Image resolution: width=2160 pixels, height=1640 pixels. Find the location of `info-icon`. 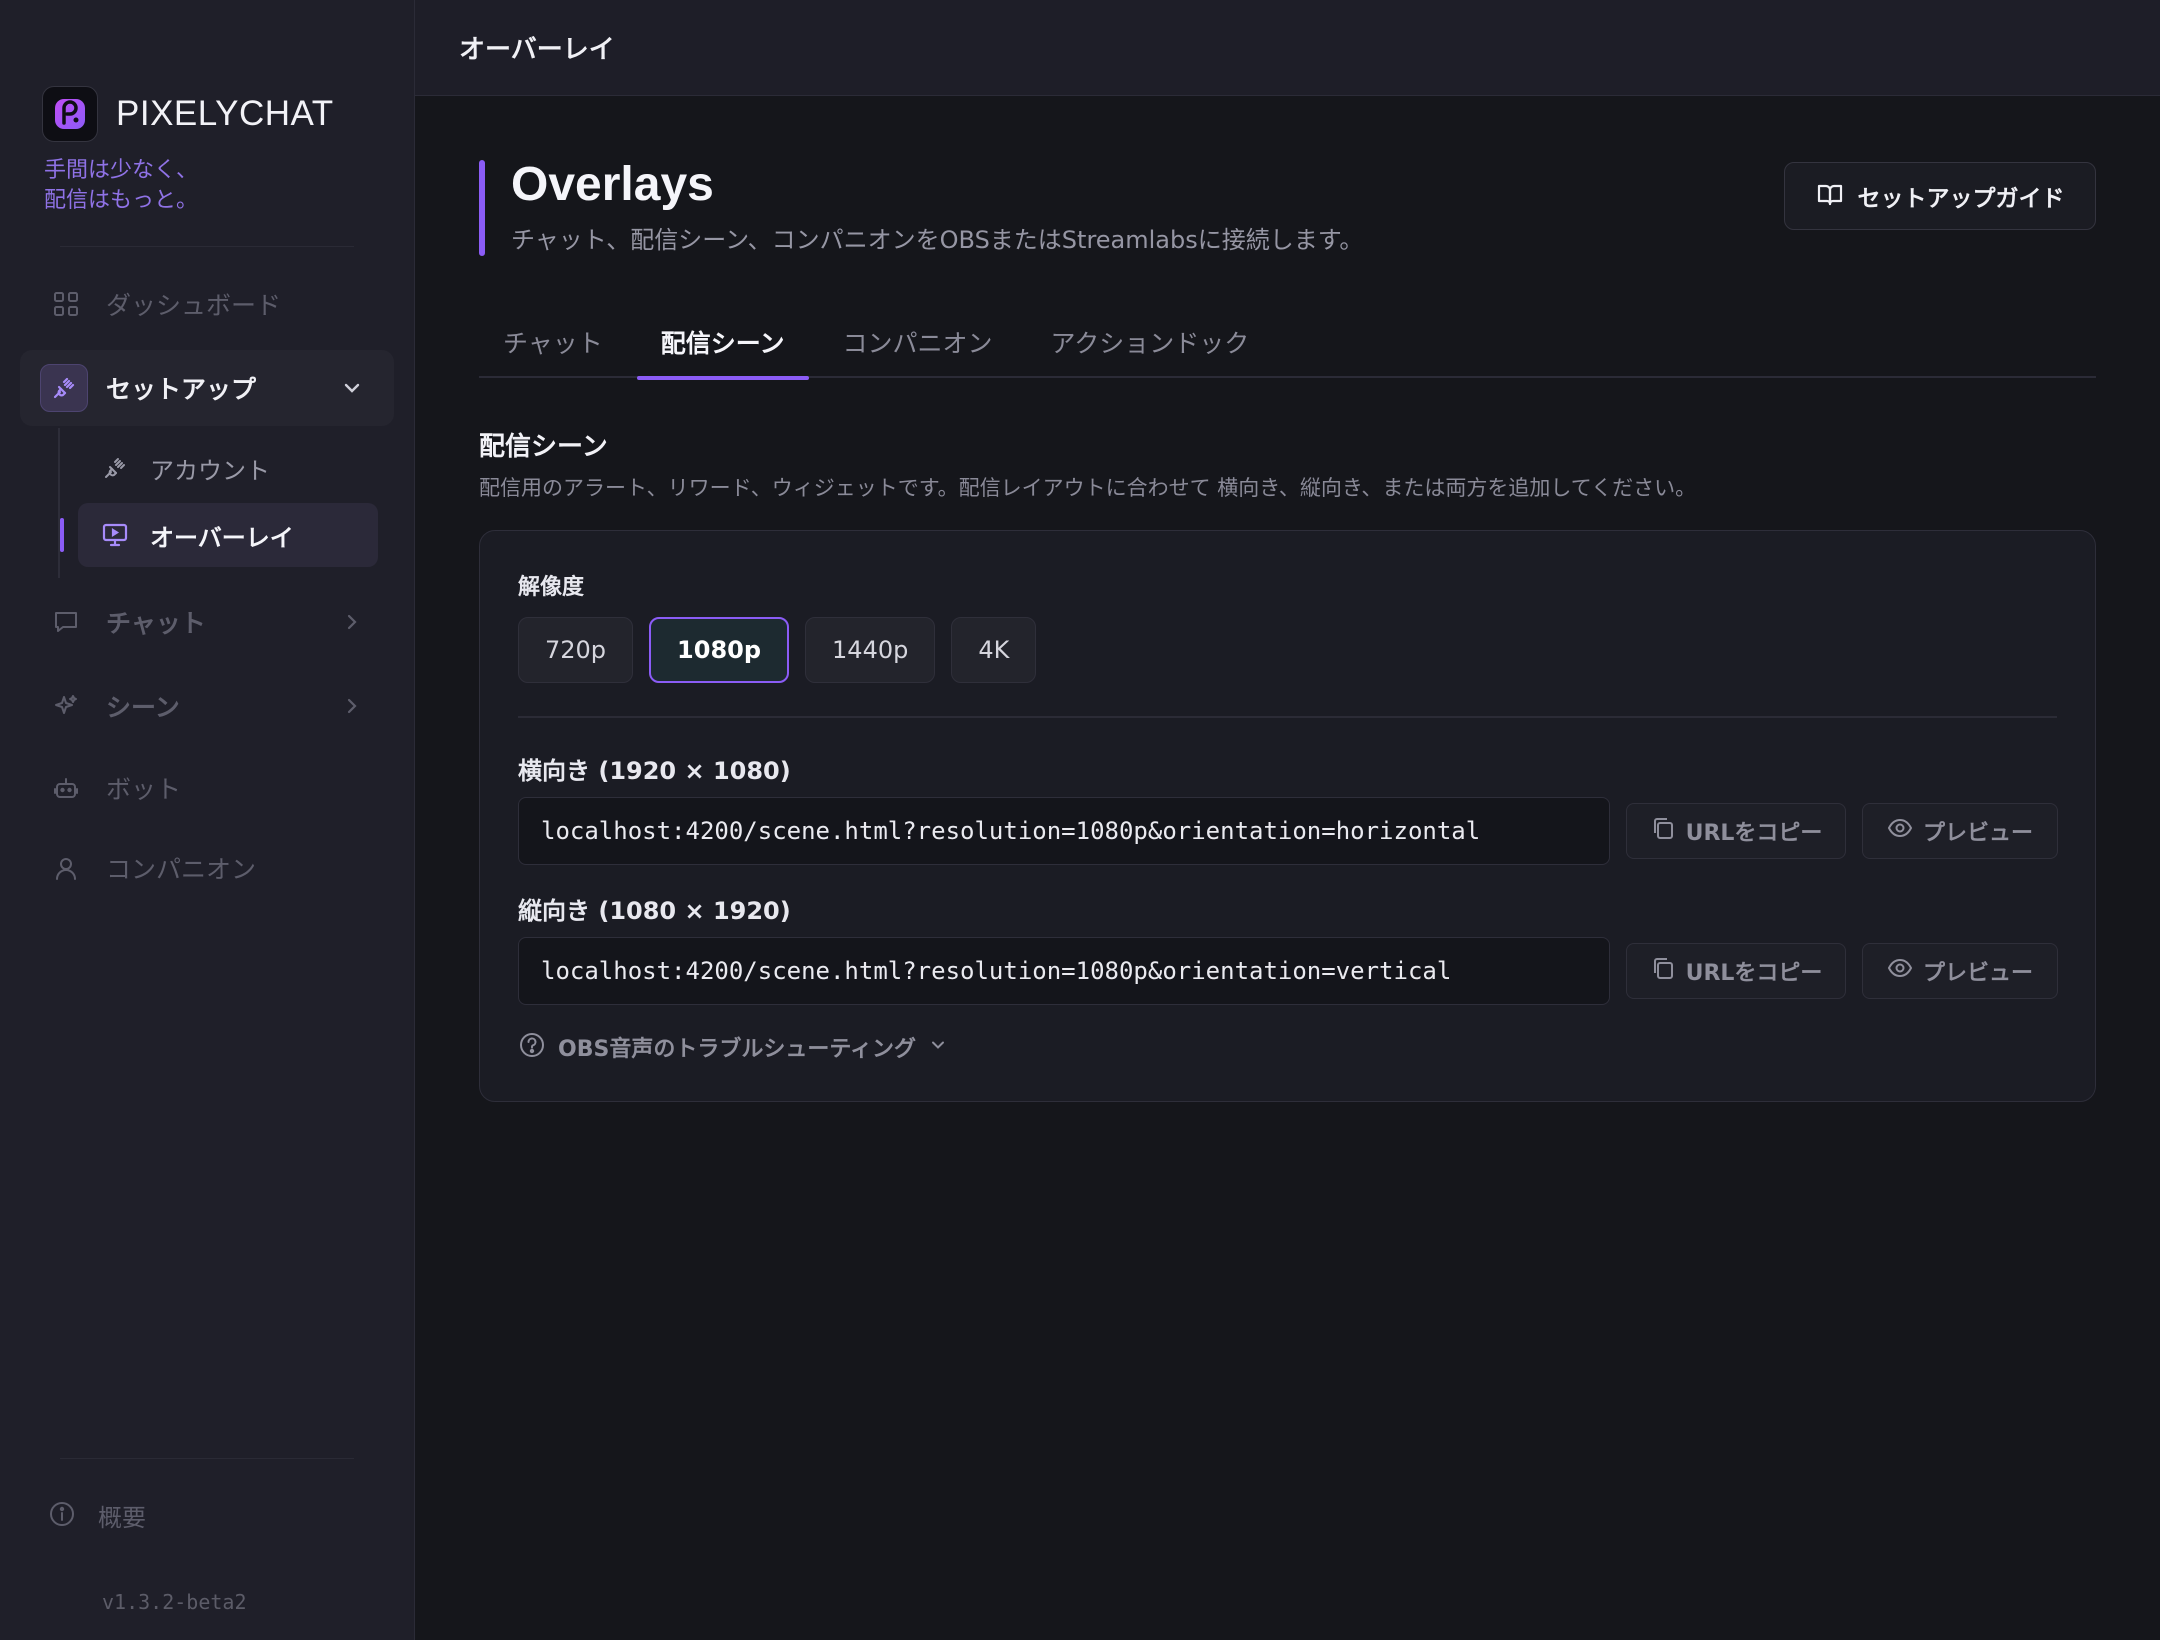

info-icon is located at coordinates (62, 1516).